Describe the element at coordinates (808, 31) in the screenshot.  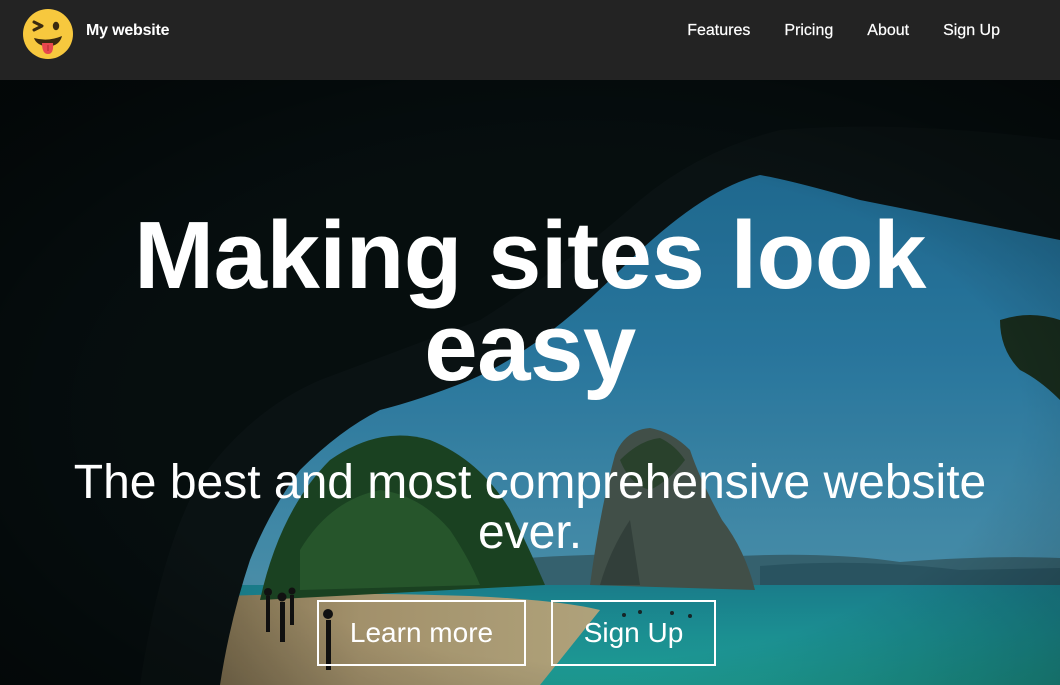
I see `nav-link-pricing: Pricing` at that location.